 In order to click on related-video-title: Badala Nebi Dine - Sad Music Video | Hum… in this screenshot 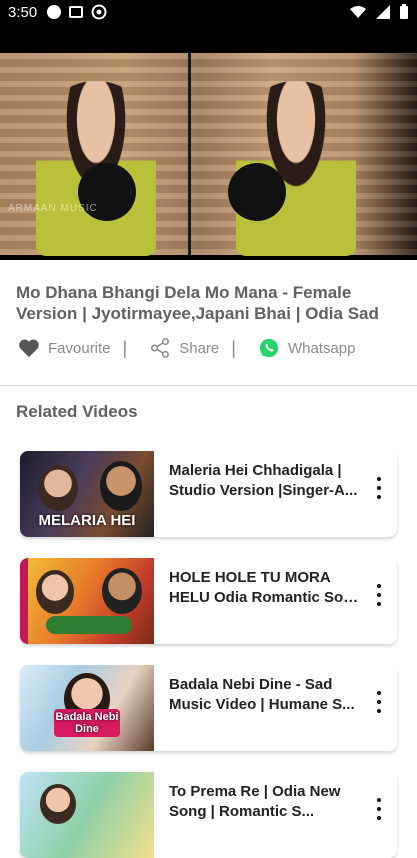, I will do `click(266, 695)`.